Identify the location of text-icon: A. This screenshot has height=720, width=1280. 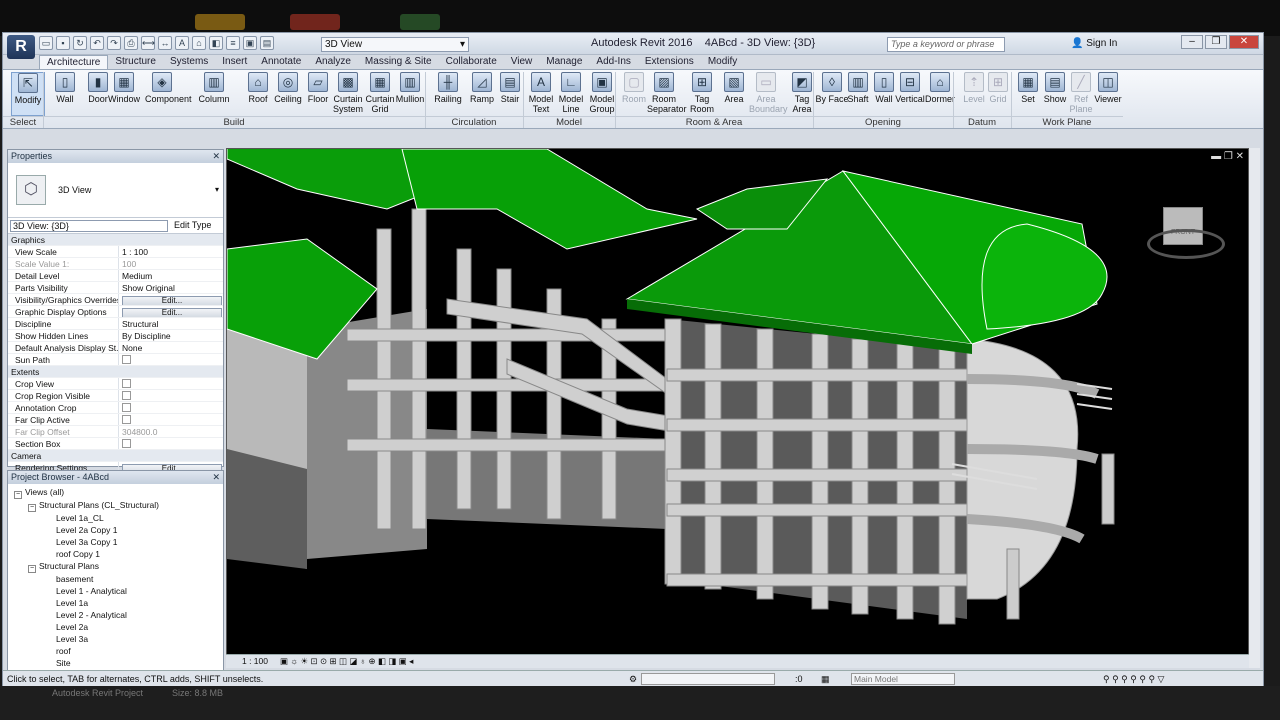
(182, 43).